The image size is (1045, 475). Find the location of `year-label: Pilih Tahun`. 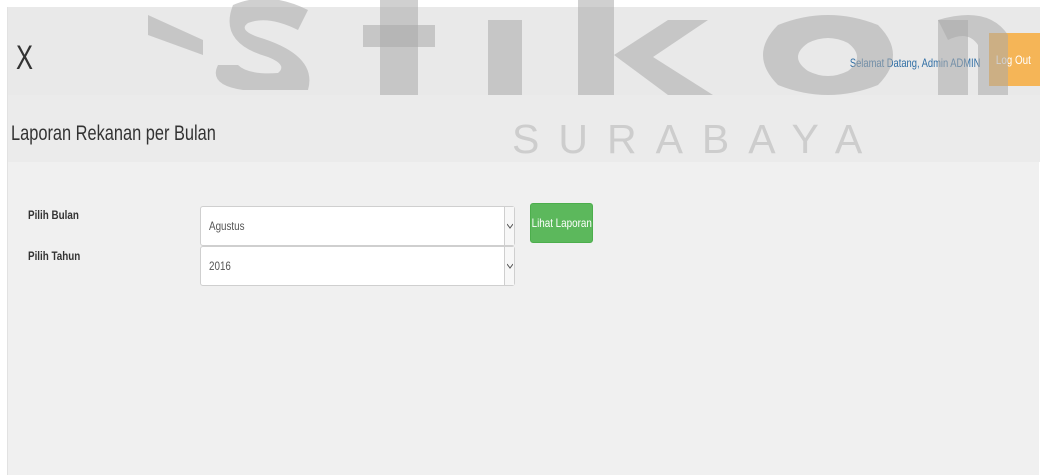

year-label: Pilih Tahun is located at coordinates (54, 256).